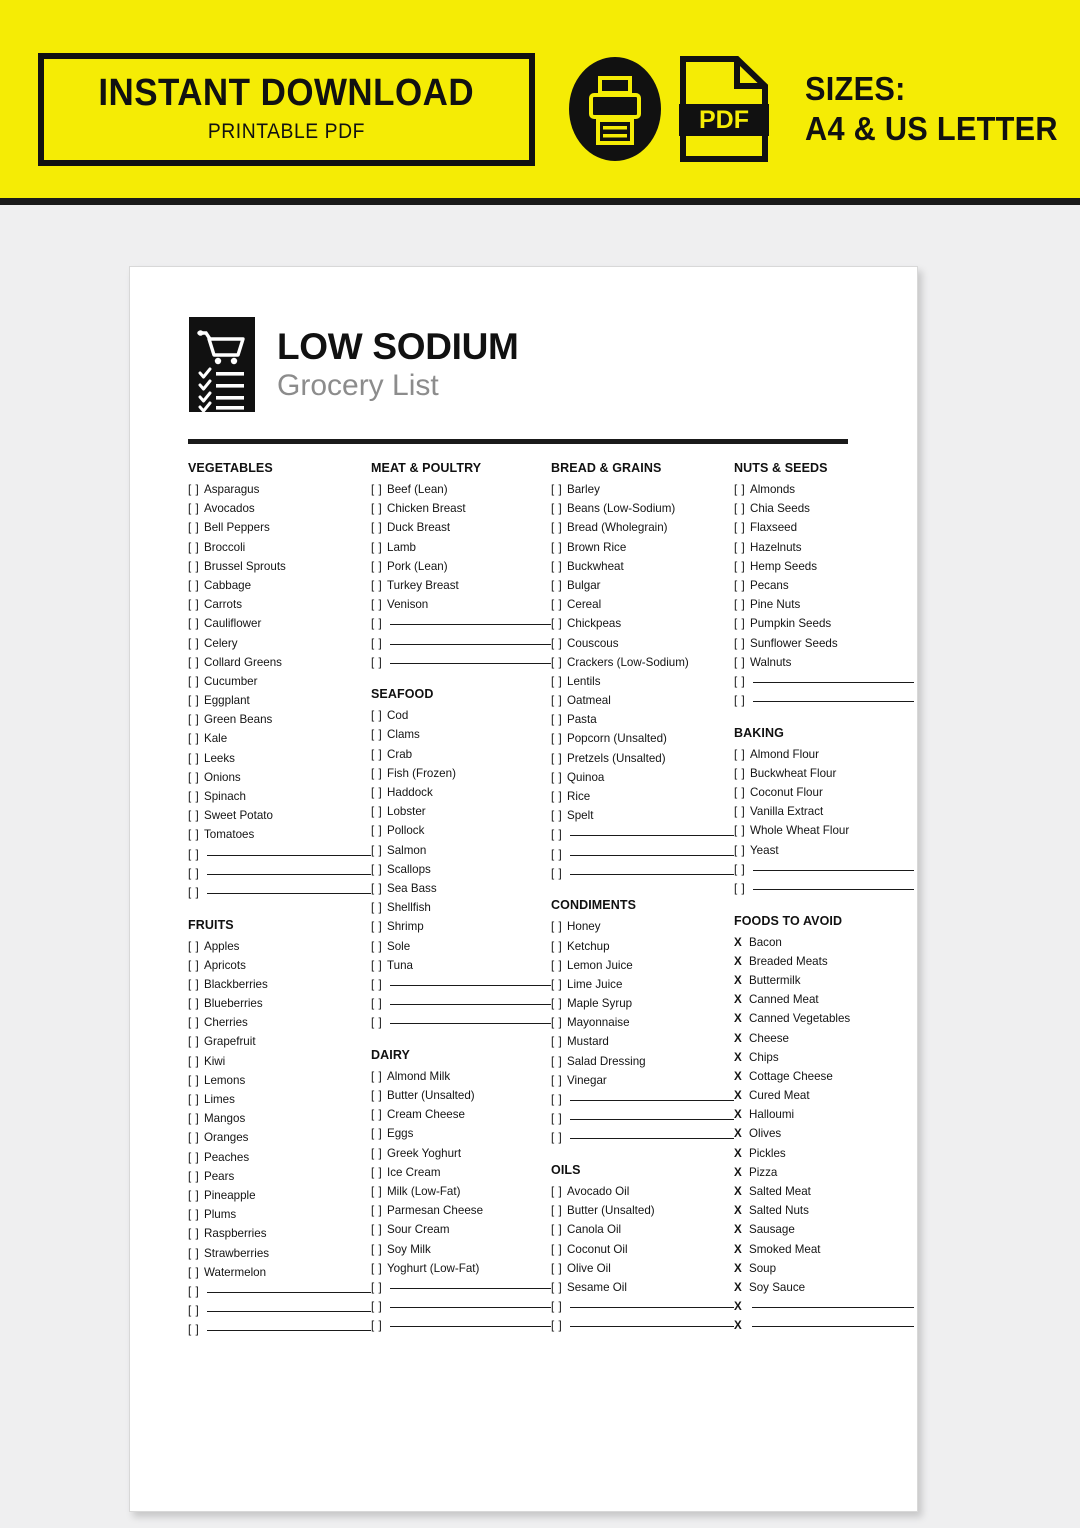 This screenshot has height=1528, width=1080. What do you see at coordinates (279, 663) in the screenshot?
I see `checklist-item: [ ] Collard Greens` at bounding box center [279, 663].